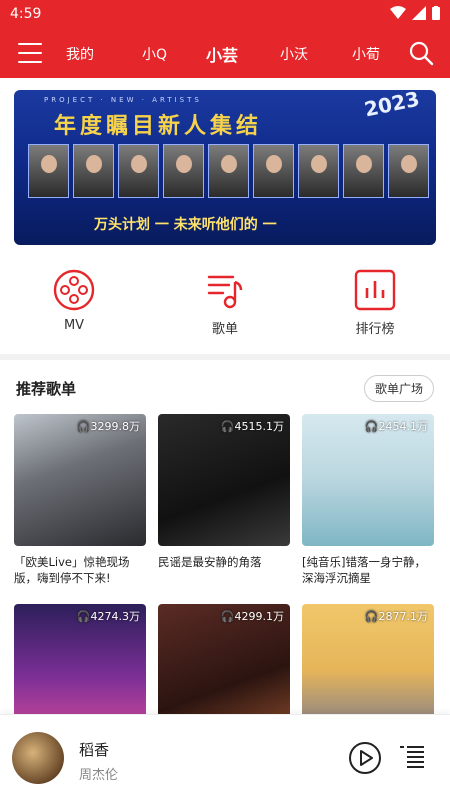 The image size is (450, 800). What do you see at coordinates (224, 480) in the screenshot?
I see `playlist-cover: 🎧4515.1万` at bounding box center [224, 480].